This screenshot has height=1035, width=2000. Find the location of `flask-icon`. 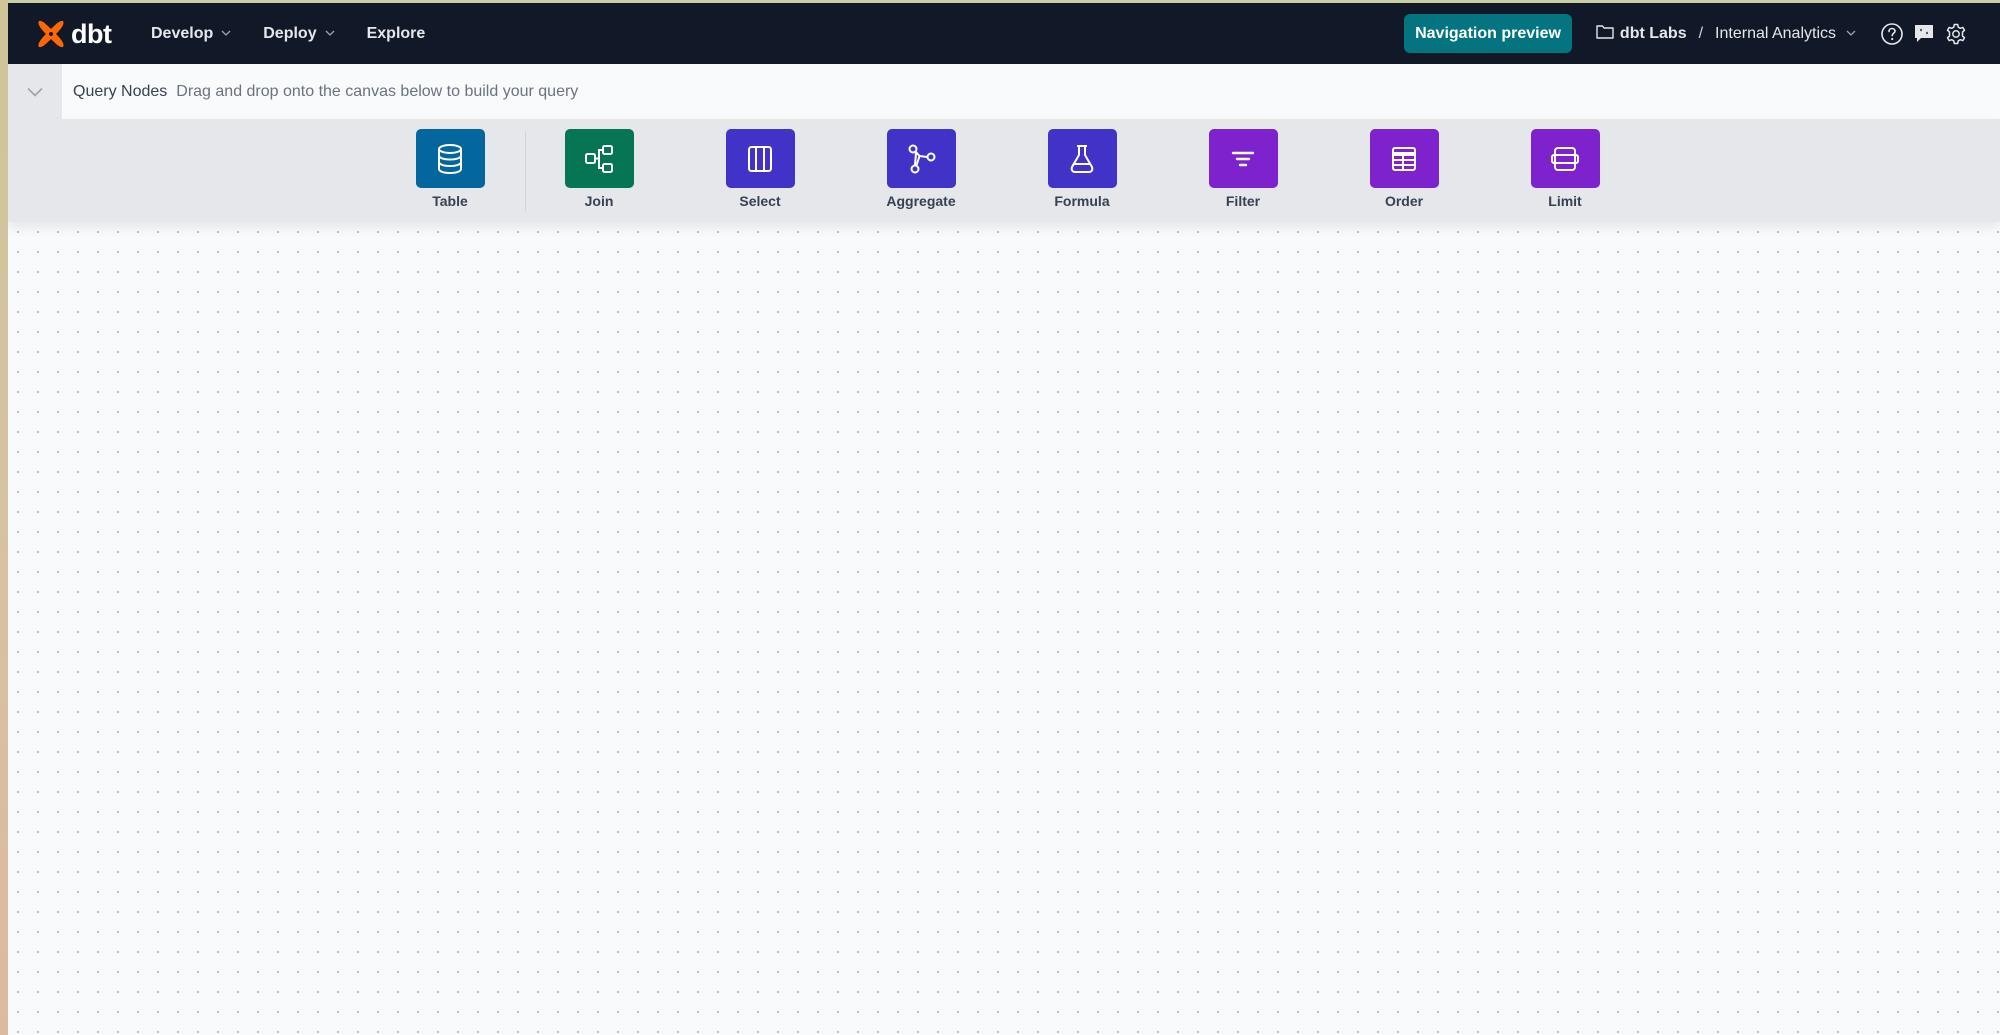

flask-icon is located at coordinates (1082, 158).